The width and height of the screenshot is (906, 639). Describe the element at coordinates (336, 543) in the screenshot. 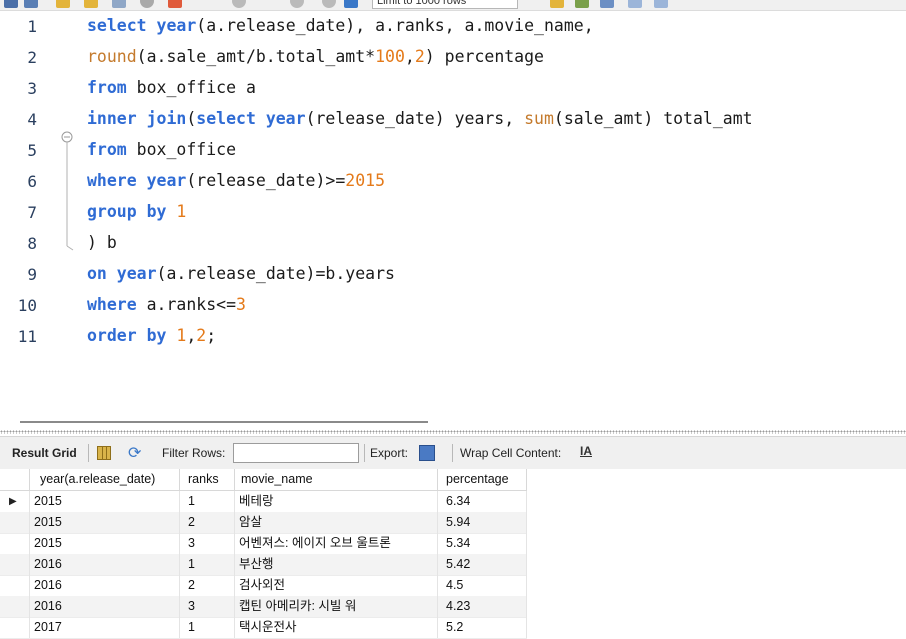

I see `cell-movie-name: 어벤져스: 에이지 오브 울트론` at that location.